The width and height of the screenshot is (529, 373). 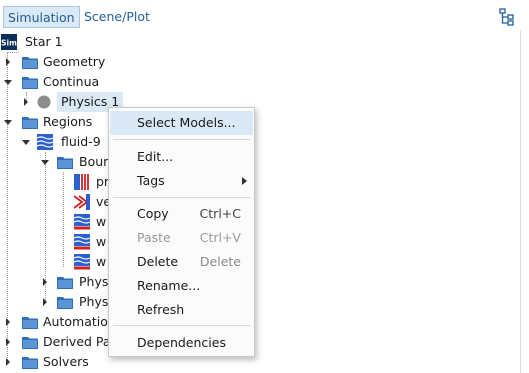 I want to click on tree-node-derived-parts: Derived Pa, so click(x=55, y=342).